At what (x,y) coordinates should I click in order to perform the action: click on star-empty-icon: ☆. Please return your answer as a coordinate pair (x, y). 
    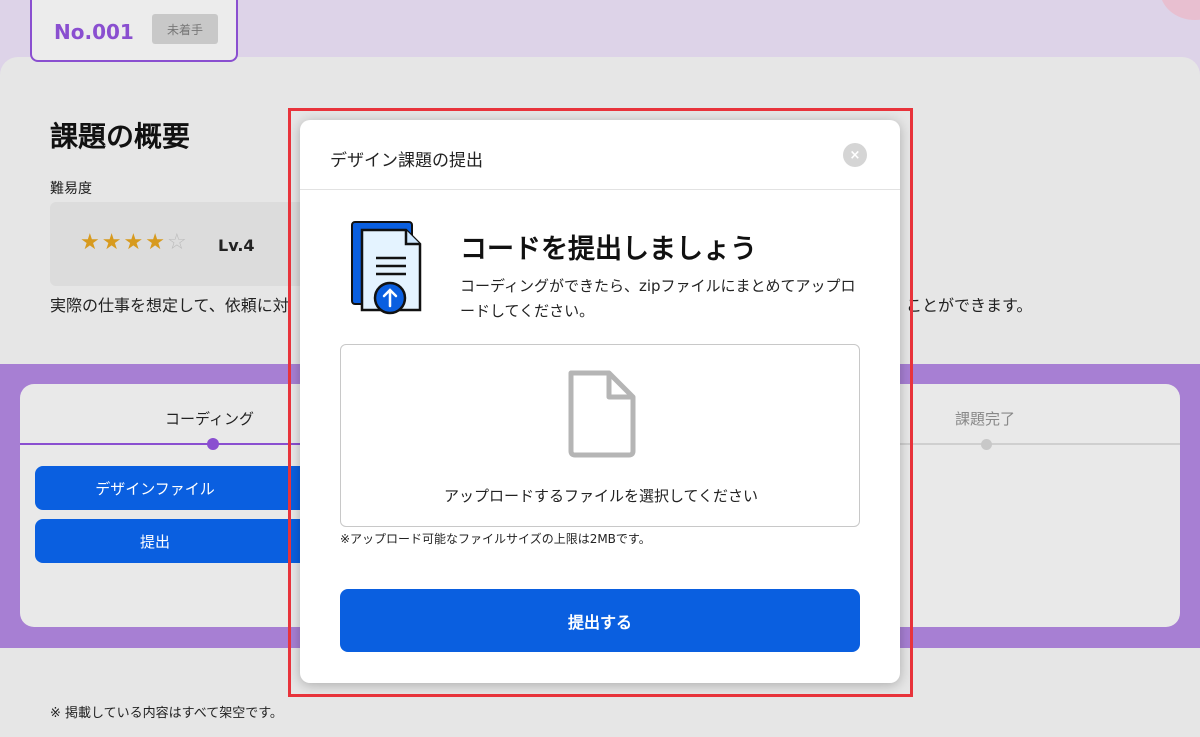
    Looking at the image, I should click on (176, 242).